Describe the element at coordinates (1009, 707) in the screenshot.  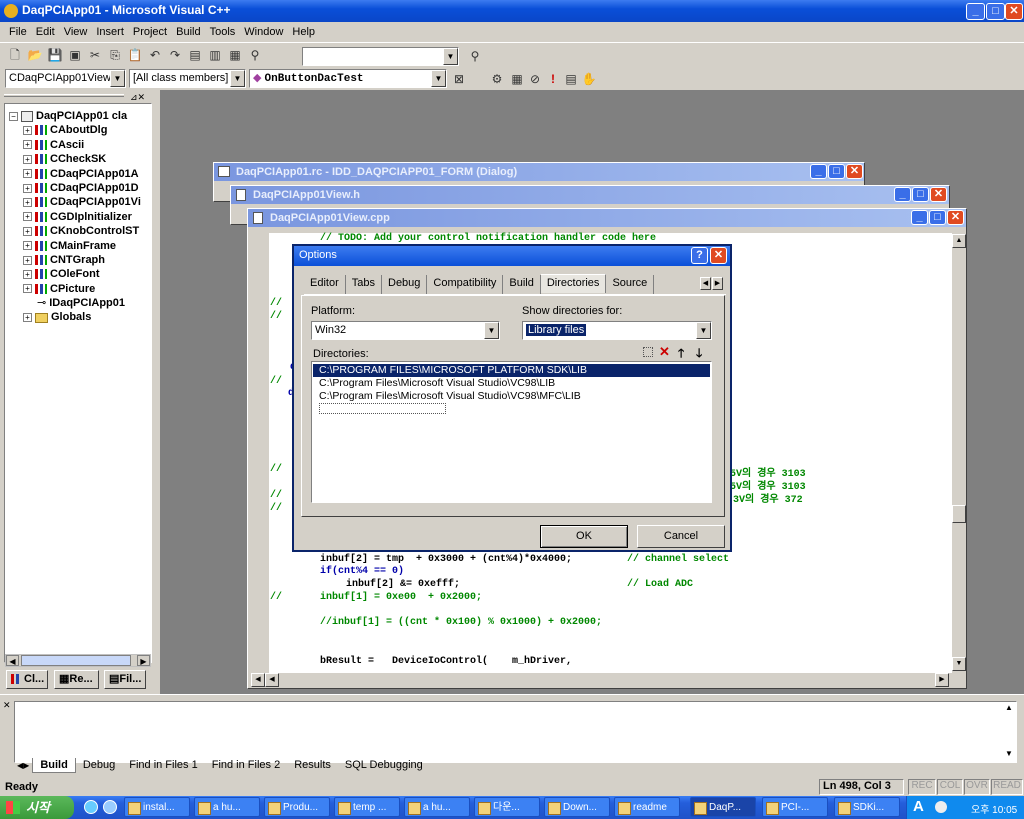
I see `scroll-up-icon: ▲` at that location.